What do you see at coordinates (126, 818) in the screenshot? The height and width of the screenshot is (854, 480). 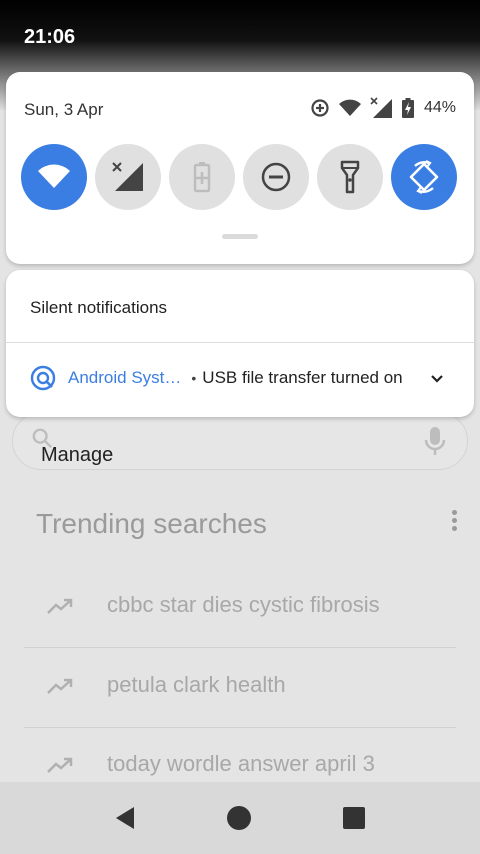 I see `back-icon` at bounding box center [126, 818].